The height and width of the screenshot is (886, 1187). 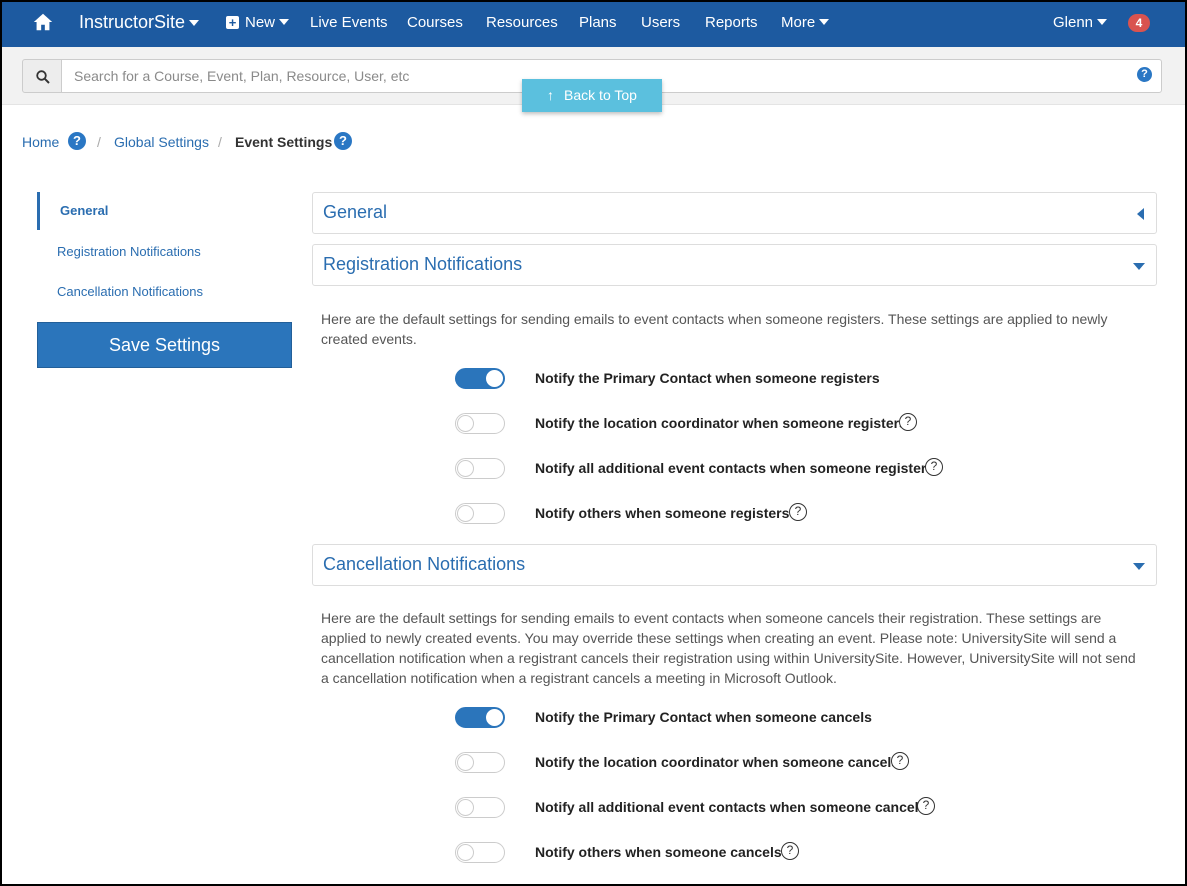 What do you see at coordinates (480, 378) in the screenshot?
I see `toggle-reg-primary-contact` at bounding box center [480, 378].